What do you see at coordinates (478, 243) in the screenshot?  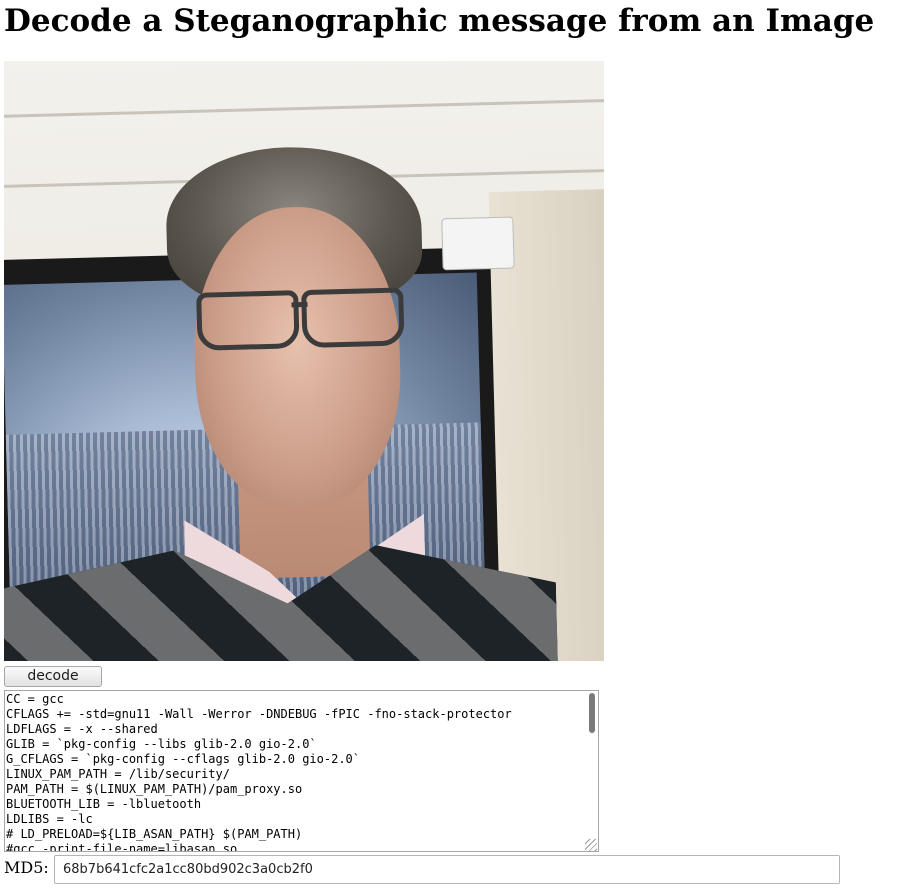 I see `projector-box` at bounding box center [478, 243].